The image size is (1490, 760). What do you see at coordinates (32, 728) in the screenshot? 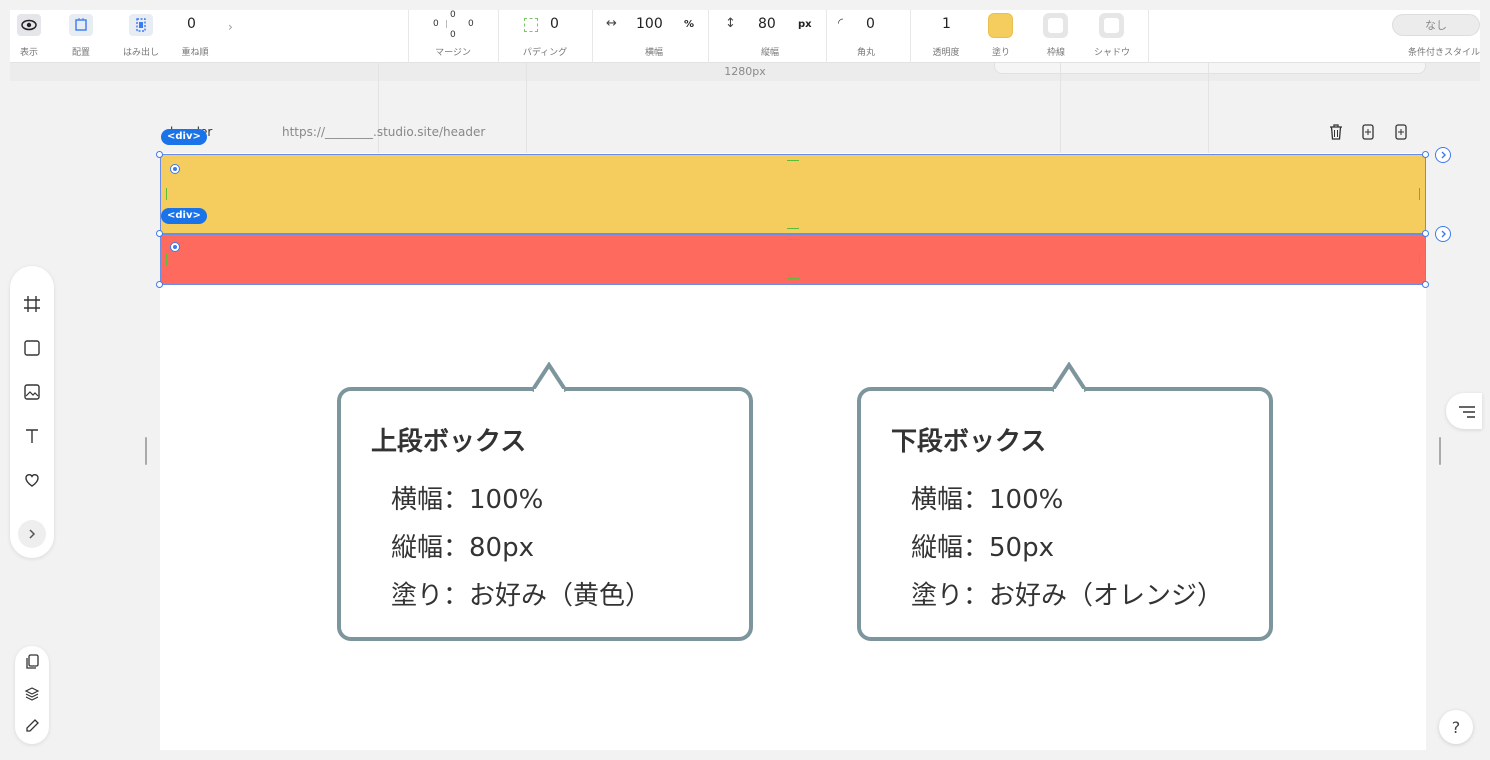
I see `pen-icon` at bounding box center [32, 728].